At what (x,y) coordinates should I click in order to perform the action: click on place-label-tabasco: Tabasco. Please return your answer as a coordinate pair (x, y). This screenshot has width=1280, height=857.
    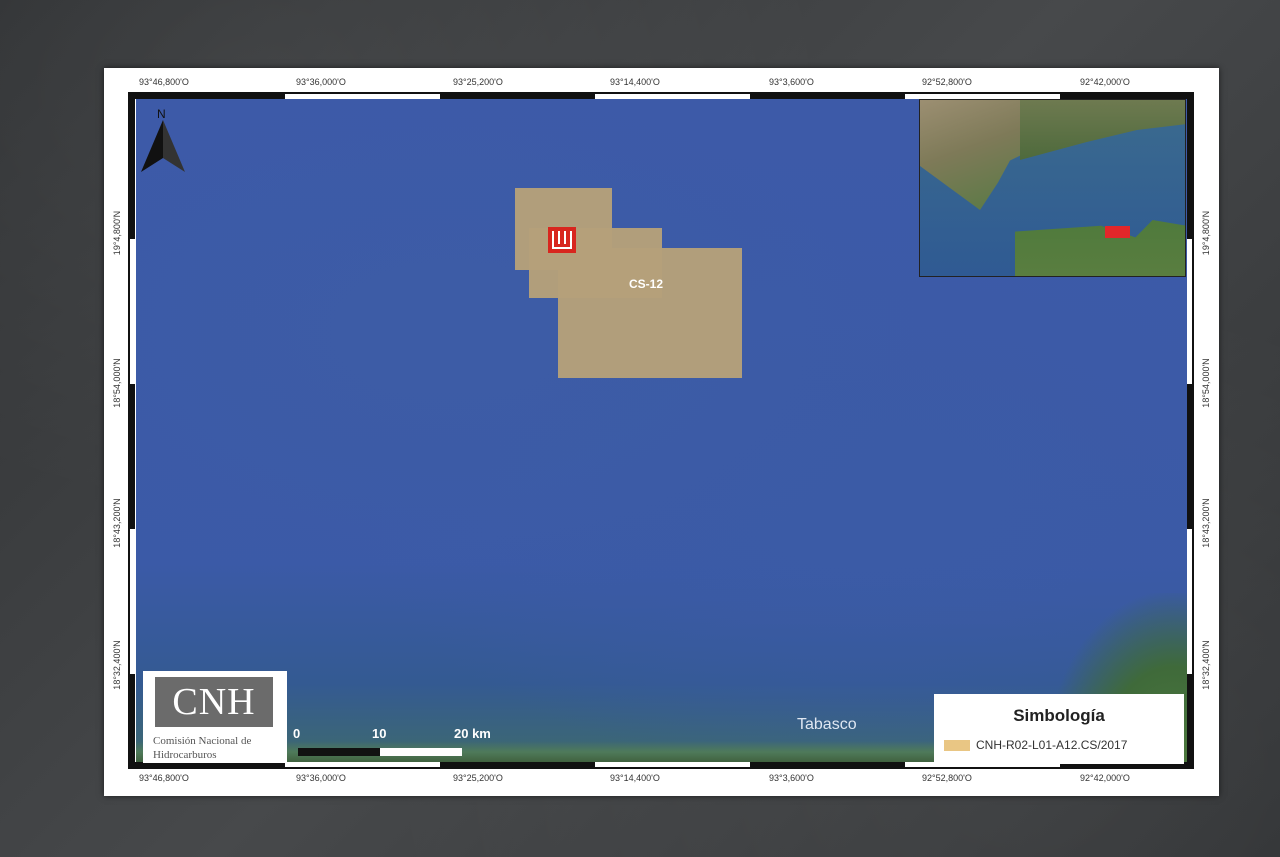
    Looking at the image, I should click on (827, 724).